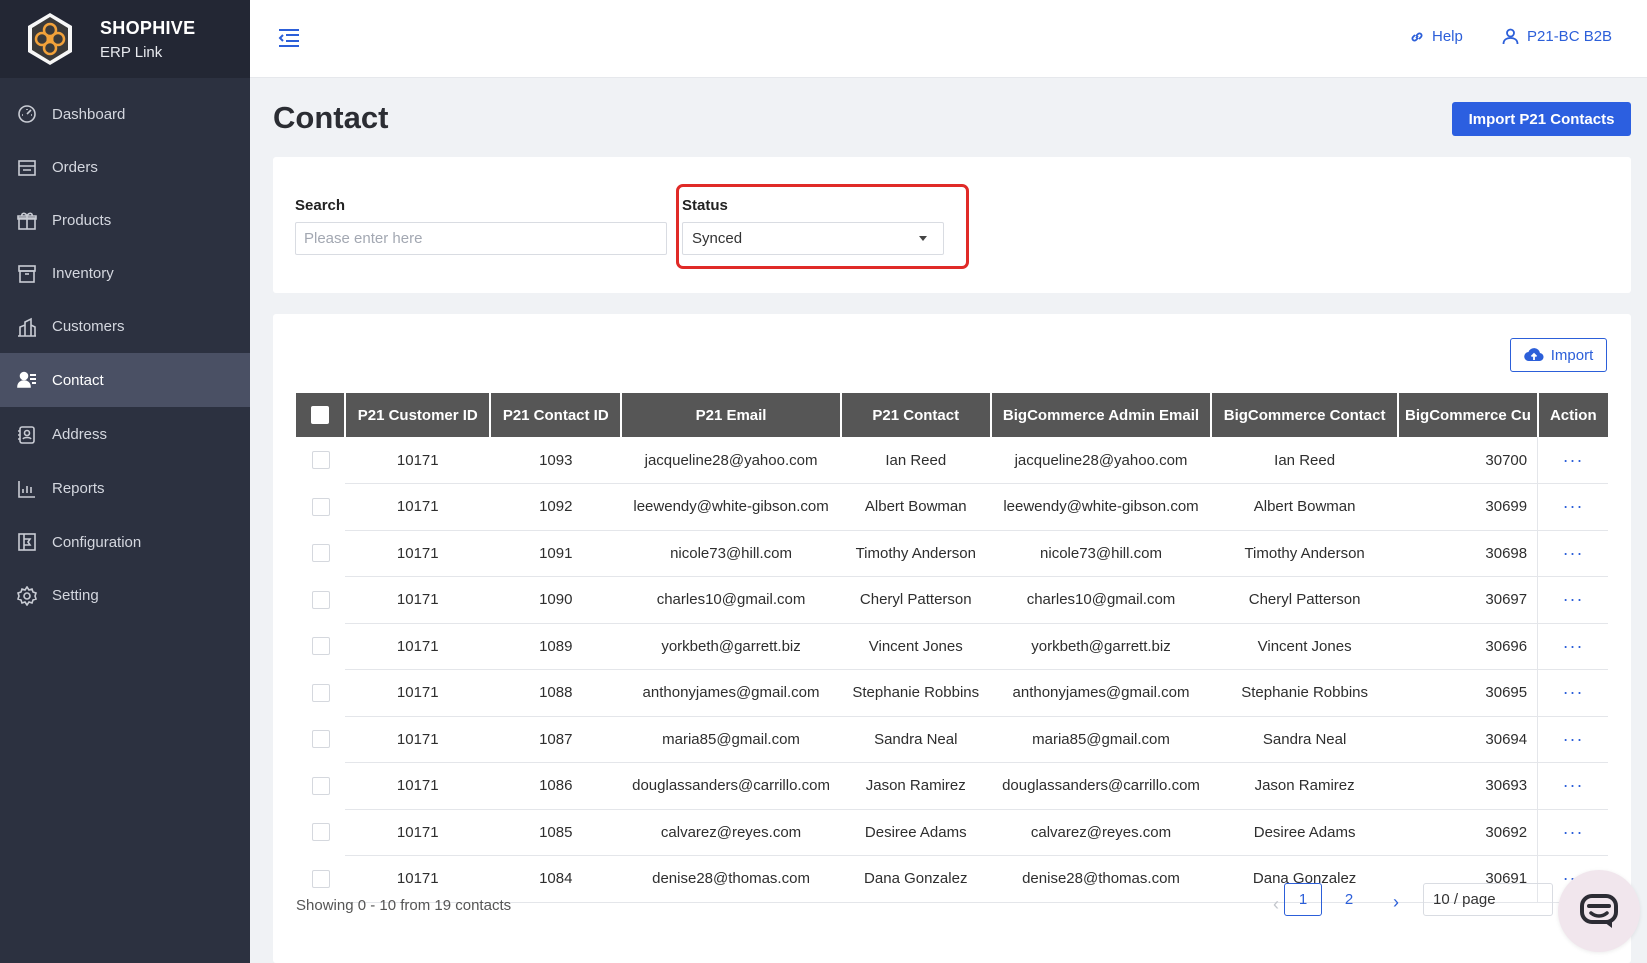 This screenshot has height=963, width=1647. I want to click on sidebar-item-customers: Customers, so click(125, 326).